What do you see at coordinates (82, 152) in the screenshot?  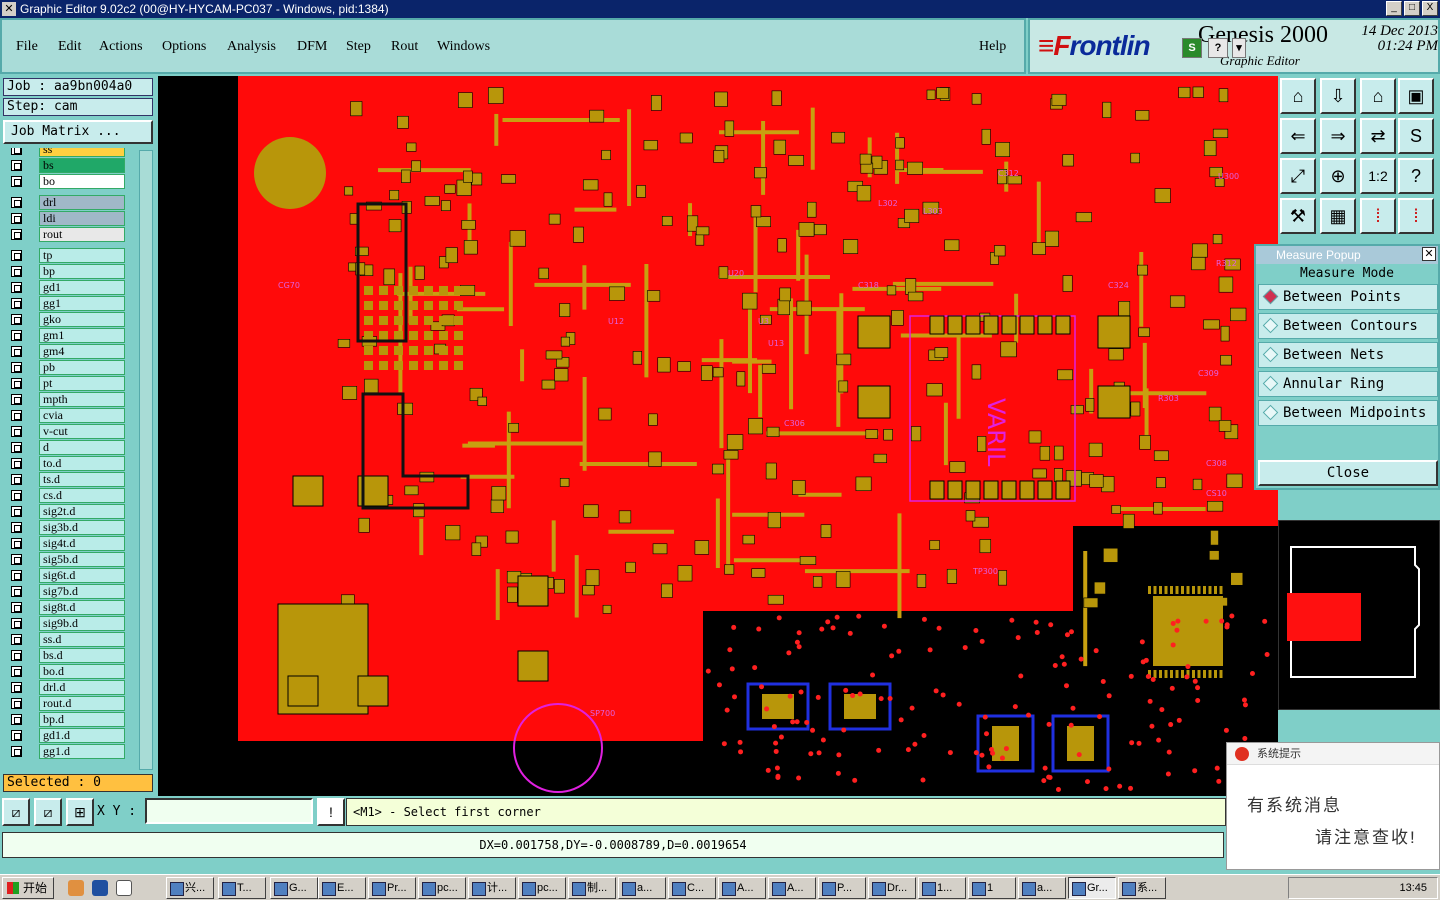 I see `layer-name: ss` at bounding box center [82, 152].